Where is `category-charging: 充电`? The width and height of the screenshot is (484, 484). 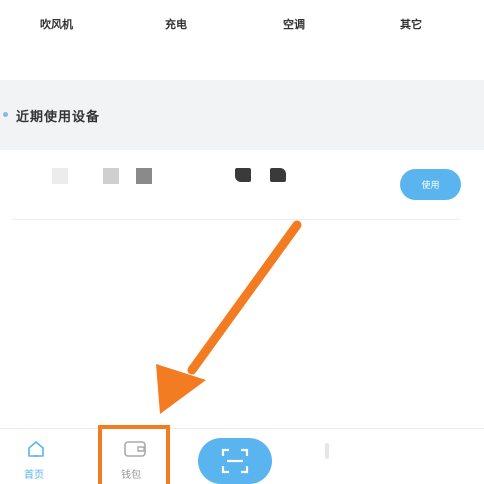
category-charging: 充电 is located at coordinates (176, 24).